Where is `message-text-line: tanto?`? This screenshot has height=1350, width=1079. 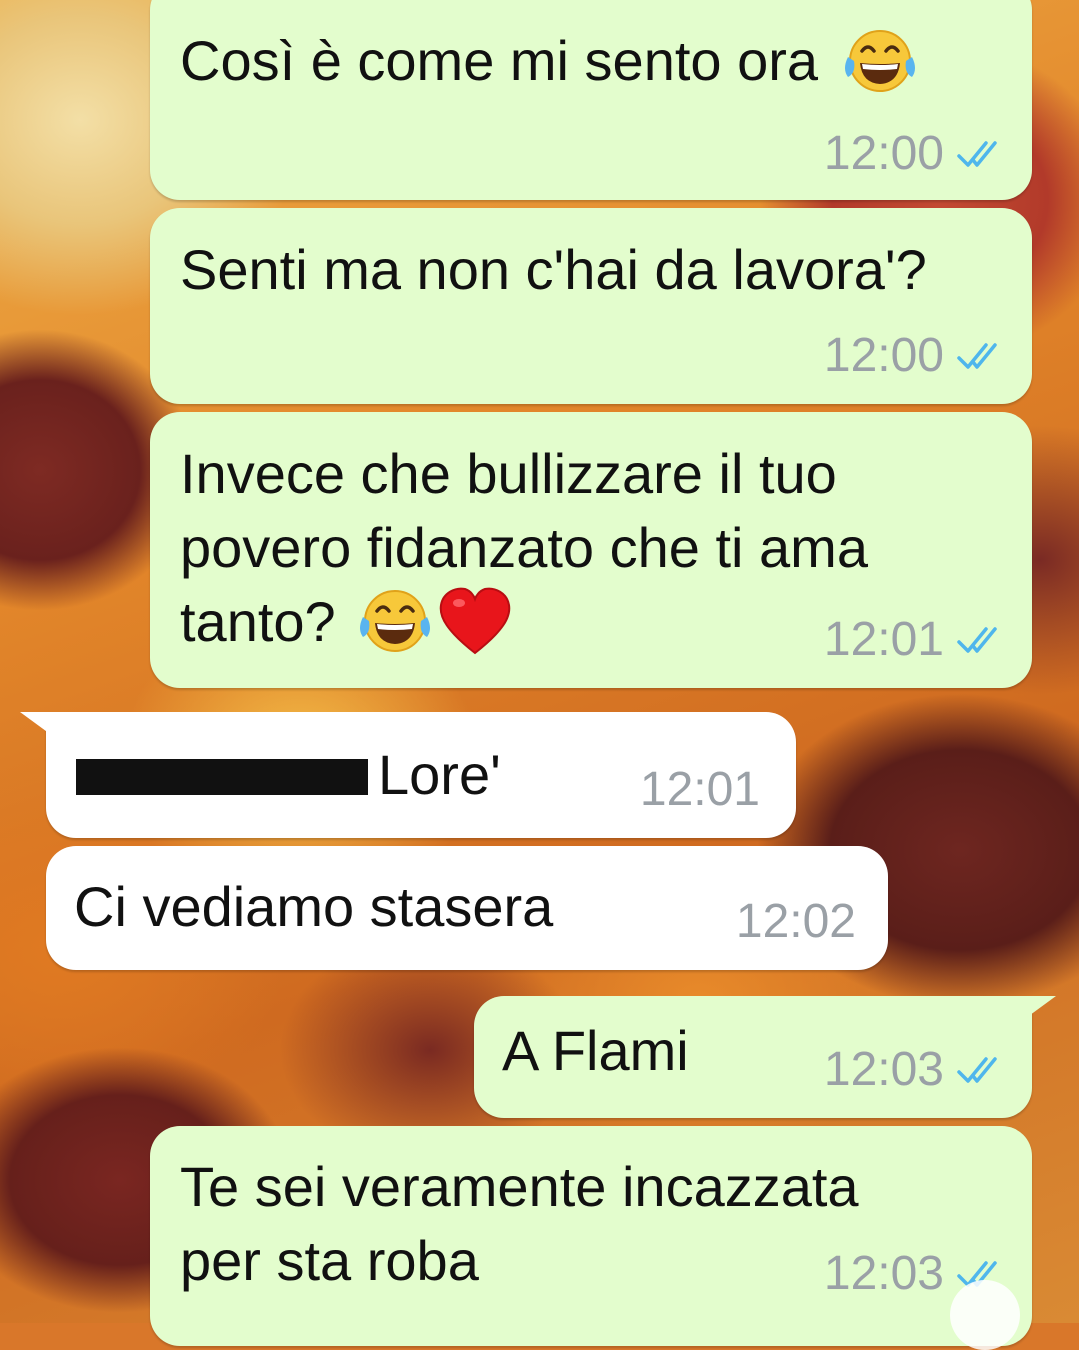 message-text-line: tanto? is located at coordinates (258, 621).